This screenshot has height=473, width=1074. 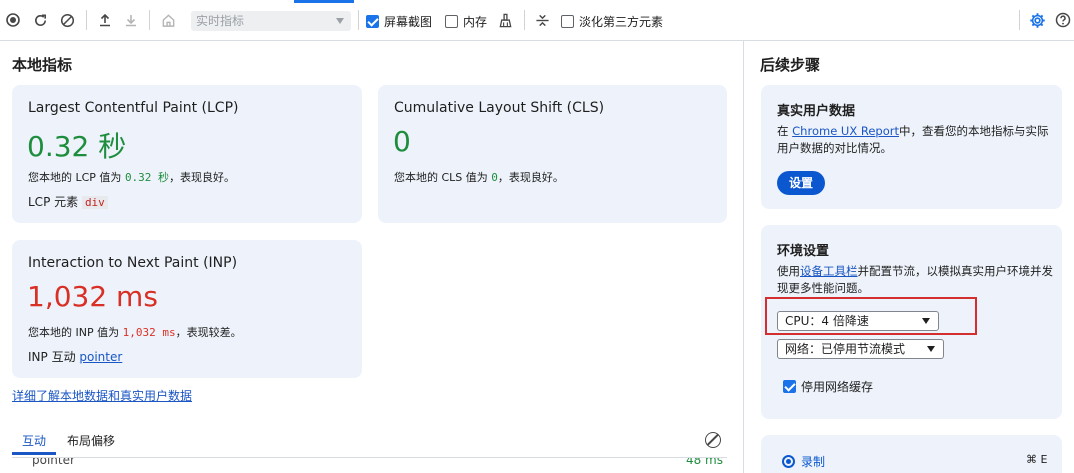 What do you see at coordinates (1037, 459) in the screenshot?
I see `record-shortcut: ⌘ E` at bounding box center [1037, 459].